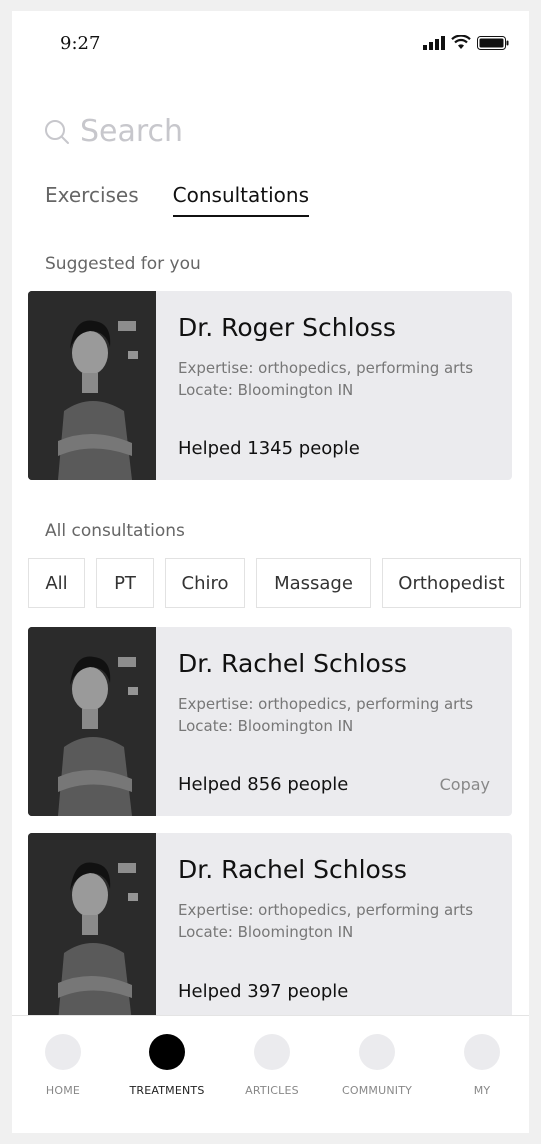  Describe the element at coordinates (92, 200) in the screenshot. I see `tab-exercises: Exercises` at that location.